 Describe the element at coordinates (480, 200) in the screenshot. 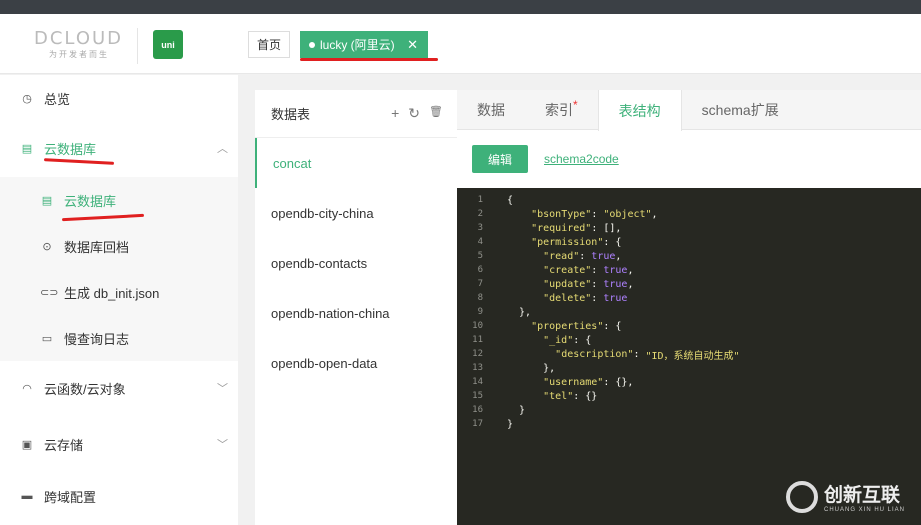

I see `line-number: 1` at that location.